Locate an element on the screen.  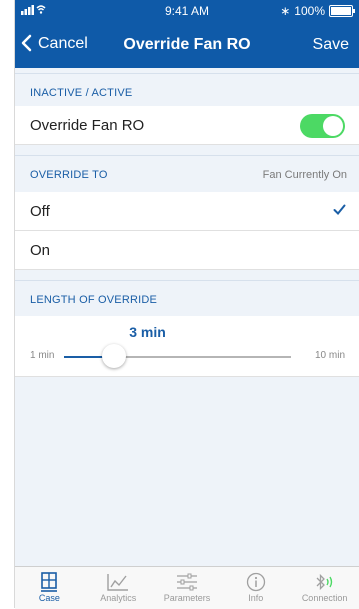
background-list-strip is located at coordinates (7, 304).